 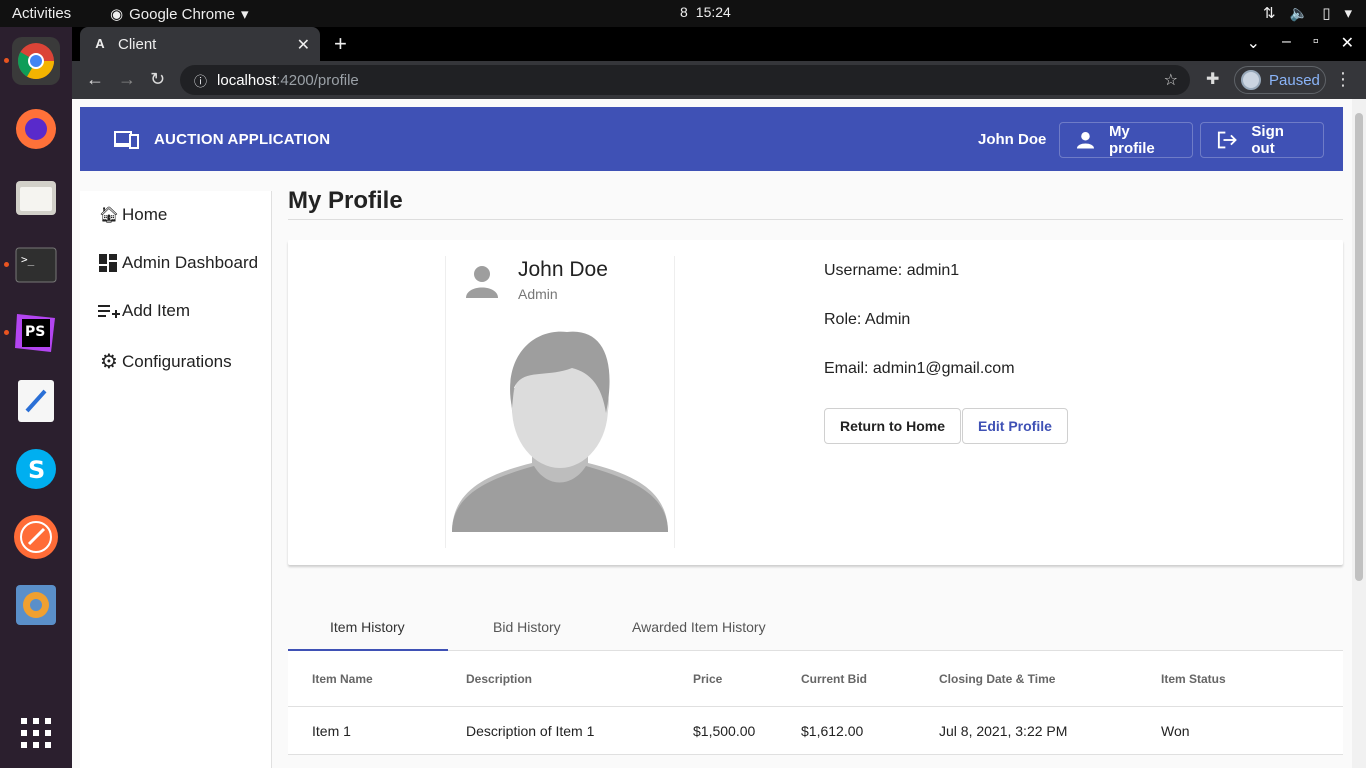 What do you see at coordinates (1015, 426) in the screenshot?
I see `edit-profile-button: Edit Profile` at bounding box center [1015, 426].